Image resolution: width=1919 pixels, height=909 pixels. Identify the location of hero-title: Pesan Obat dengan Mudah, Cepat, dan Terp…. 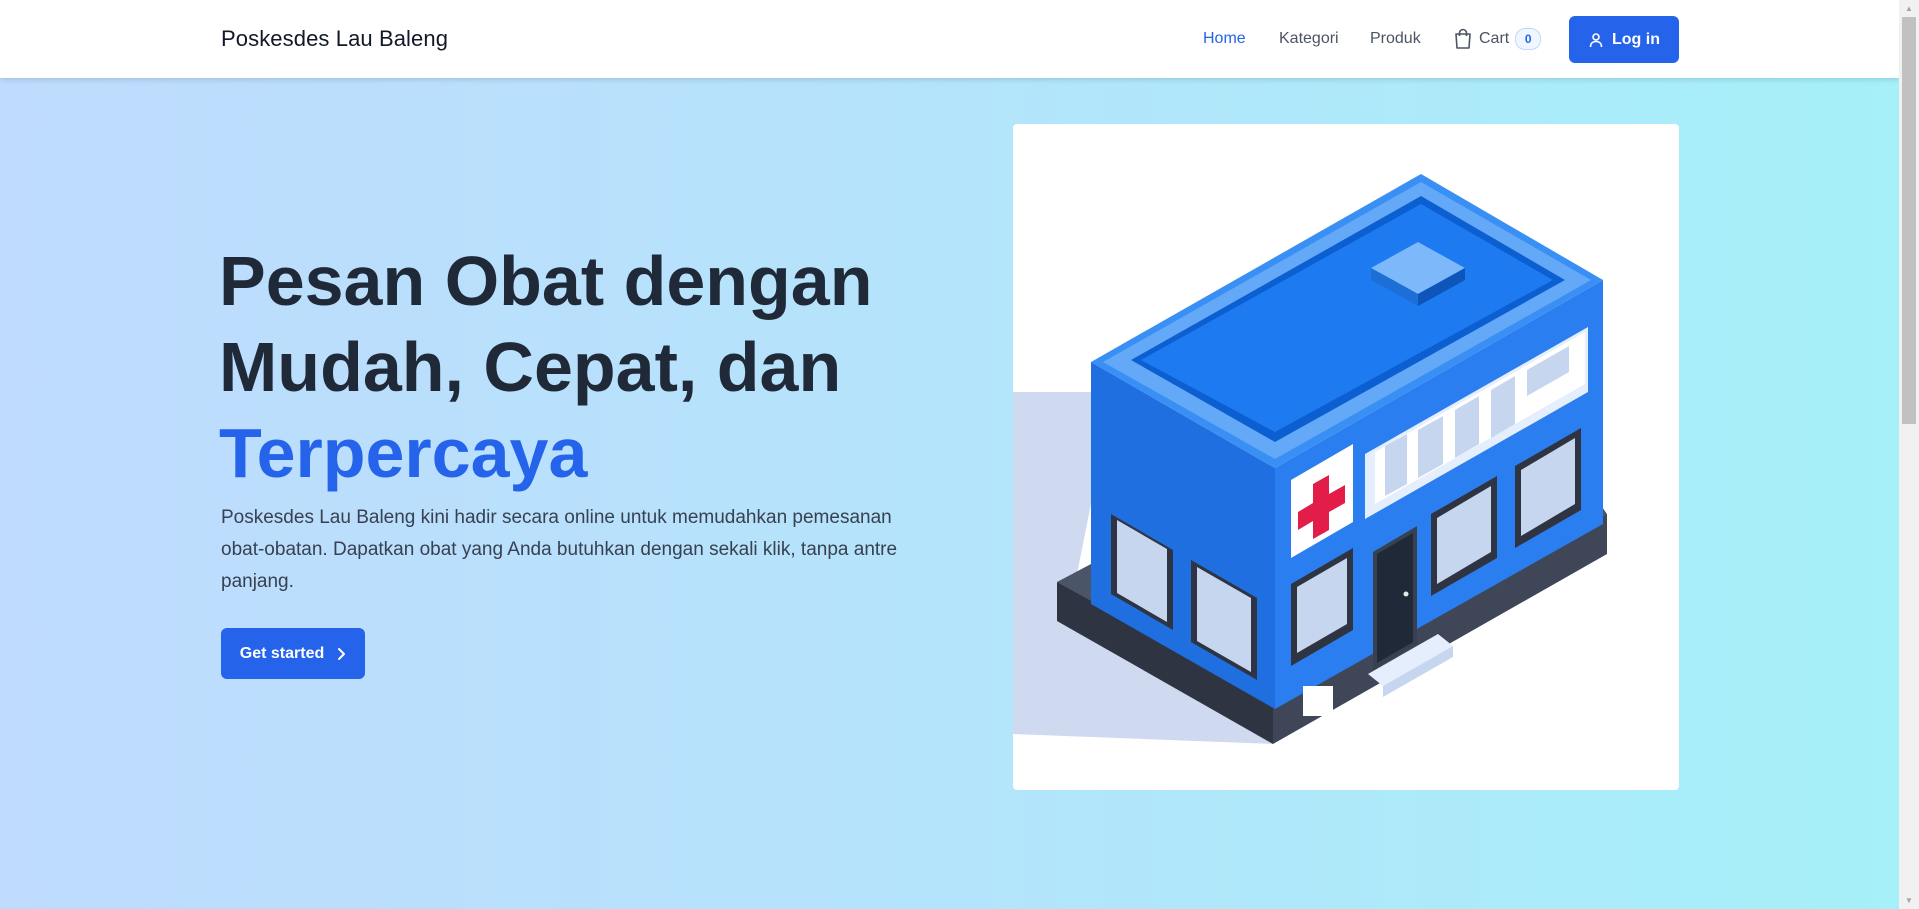
(579, 367).